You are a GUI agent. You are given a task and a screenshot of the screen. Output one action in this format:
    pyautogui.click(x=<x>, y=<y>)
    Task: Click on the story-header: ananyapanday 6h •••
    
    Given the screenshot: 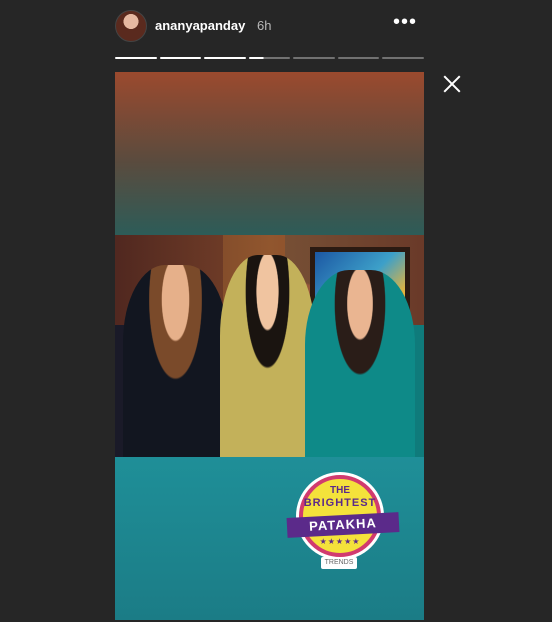 What is the action you would take?
    pyautogui.click(x=270, y=26)
    